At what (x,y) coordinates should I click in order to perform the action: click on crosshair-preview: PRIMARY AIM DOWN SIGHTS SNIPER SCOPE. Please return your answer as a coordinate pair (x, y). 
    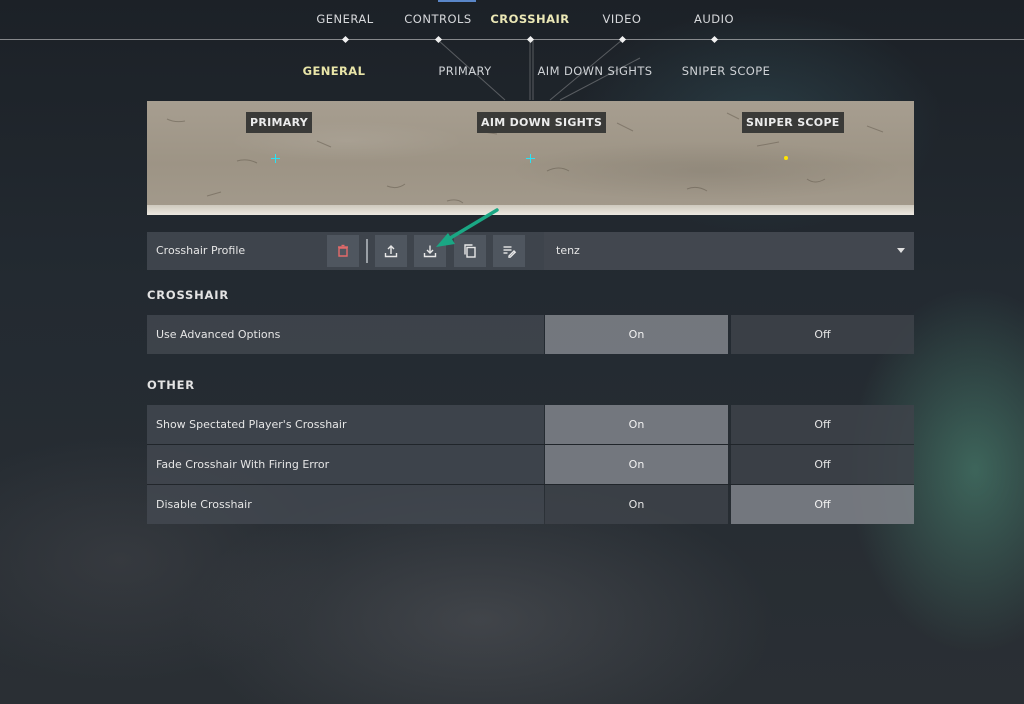
    Looking at the image, I should click on (530, 158).